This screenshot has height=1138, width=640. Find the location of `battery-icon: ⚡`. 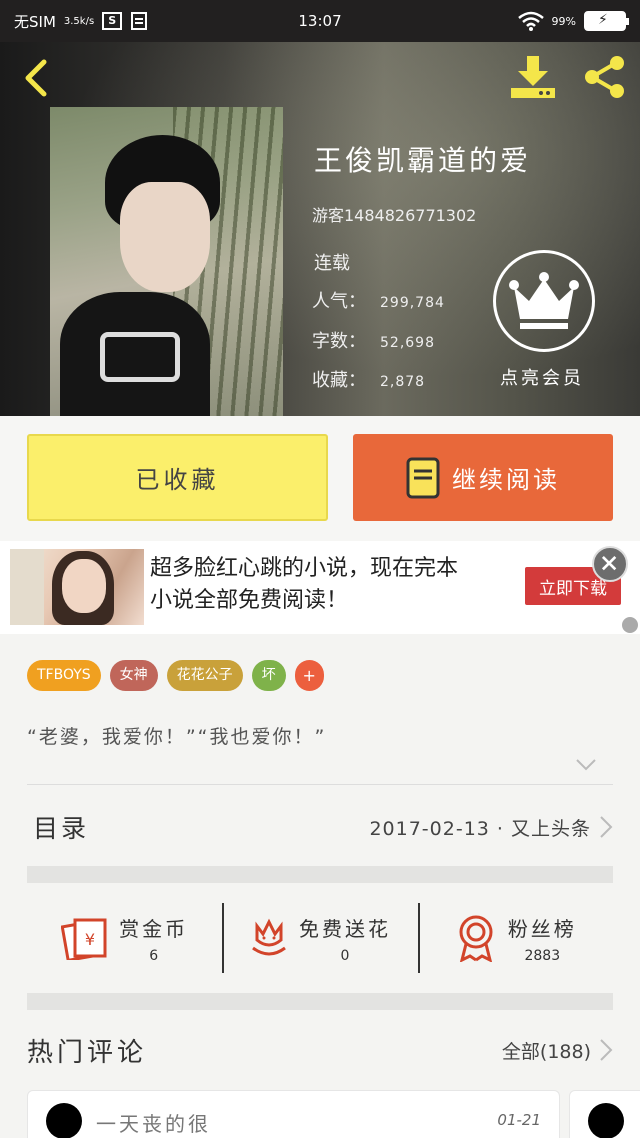

battery-icon: ⚡ is located at coordinates (606, 21).